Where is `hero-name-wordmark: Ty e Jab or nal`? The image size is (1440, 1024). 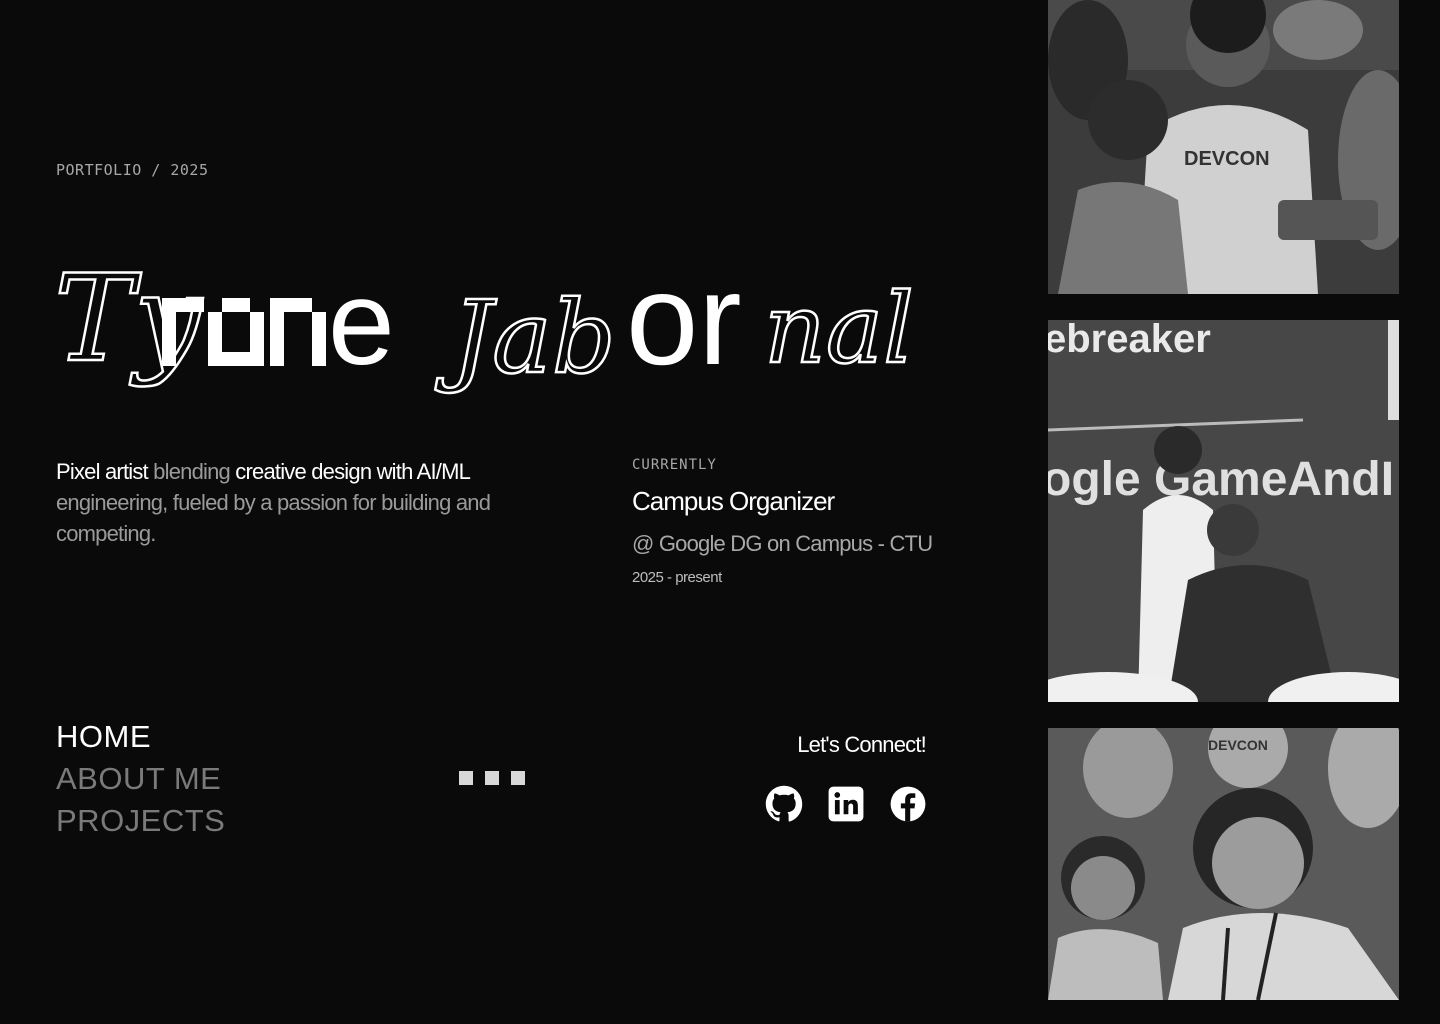 hero-name-wordmark: Ty e Jab or nal is located at coordinates (484, 321).